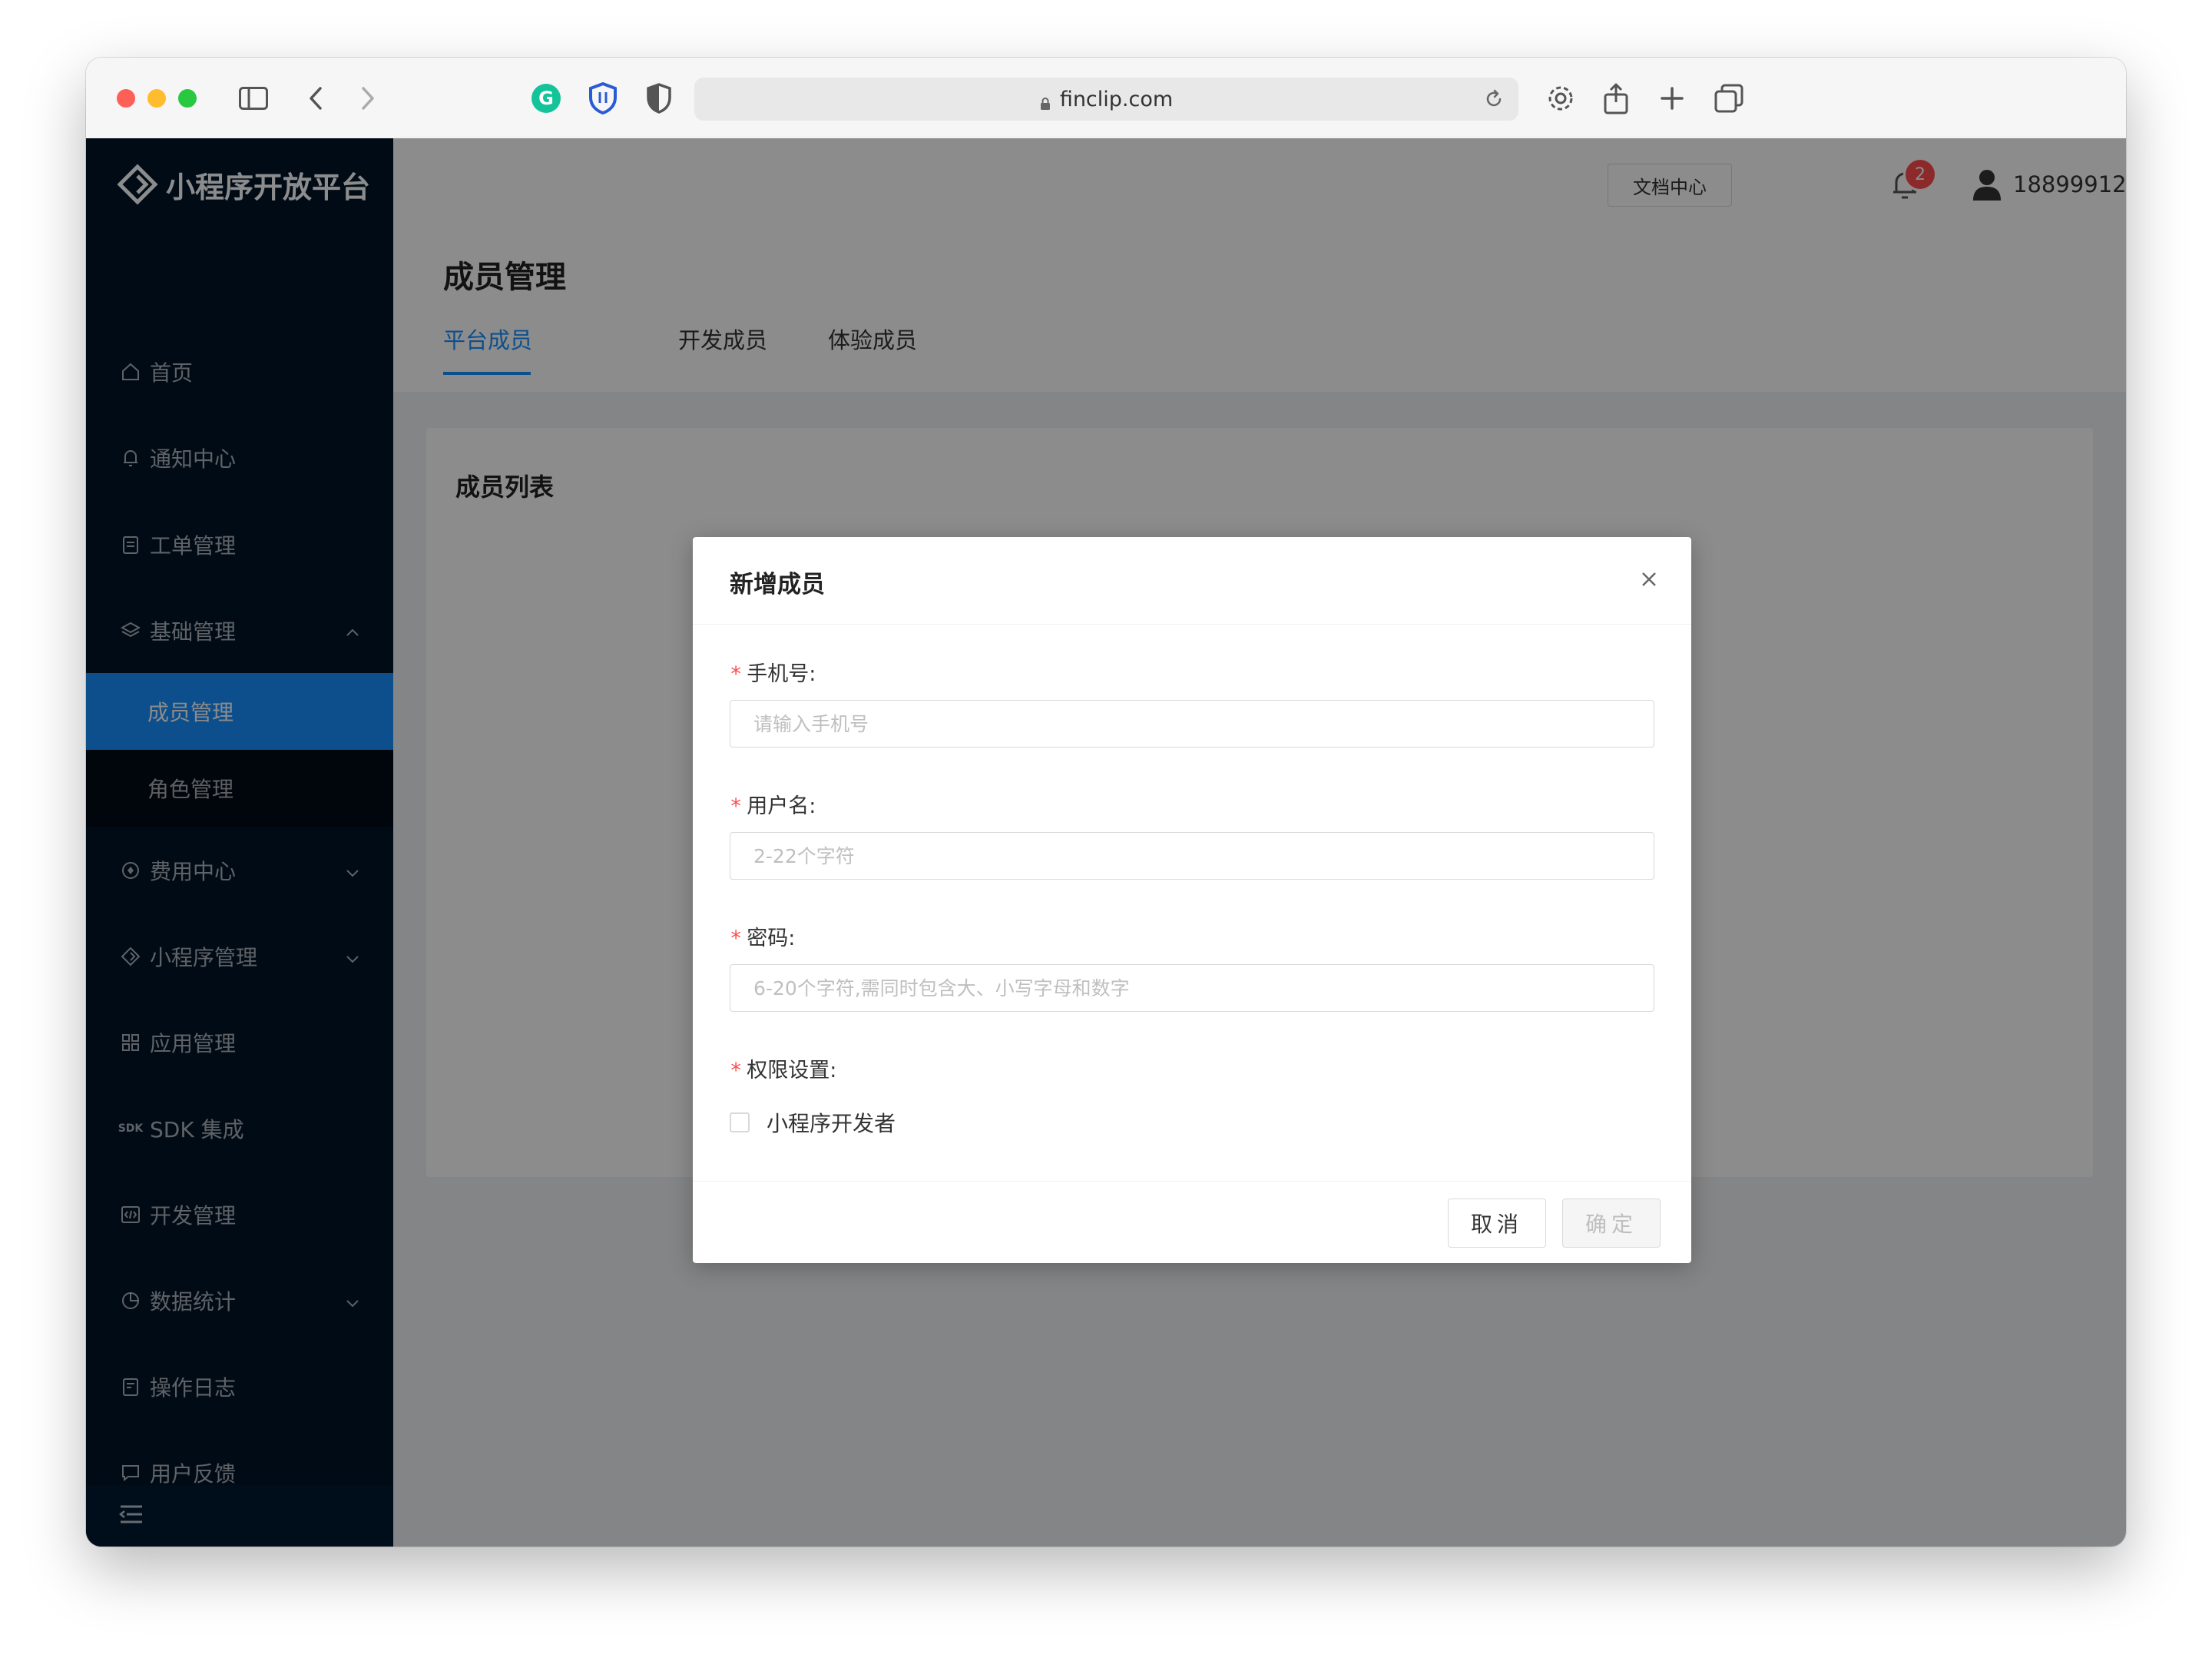 The width and height of the screenshot is (2212, 1661). I want to click on shield-extension-icon, so click(603, 98).